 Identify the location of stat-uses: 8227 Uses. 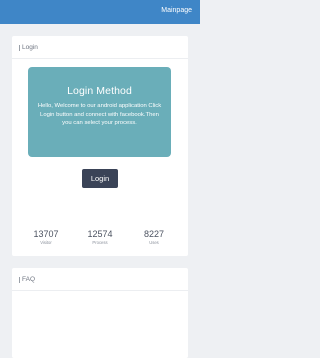
(154, 237).